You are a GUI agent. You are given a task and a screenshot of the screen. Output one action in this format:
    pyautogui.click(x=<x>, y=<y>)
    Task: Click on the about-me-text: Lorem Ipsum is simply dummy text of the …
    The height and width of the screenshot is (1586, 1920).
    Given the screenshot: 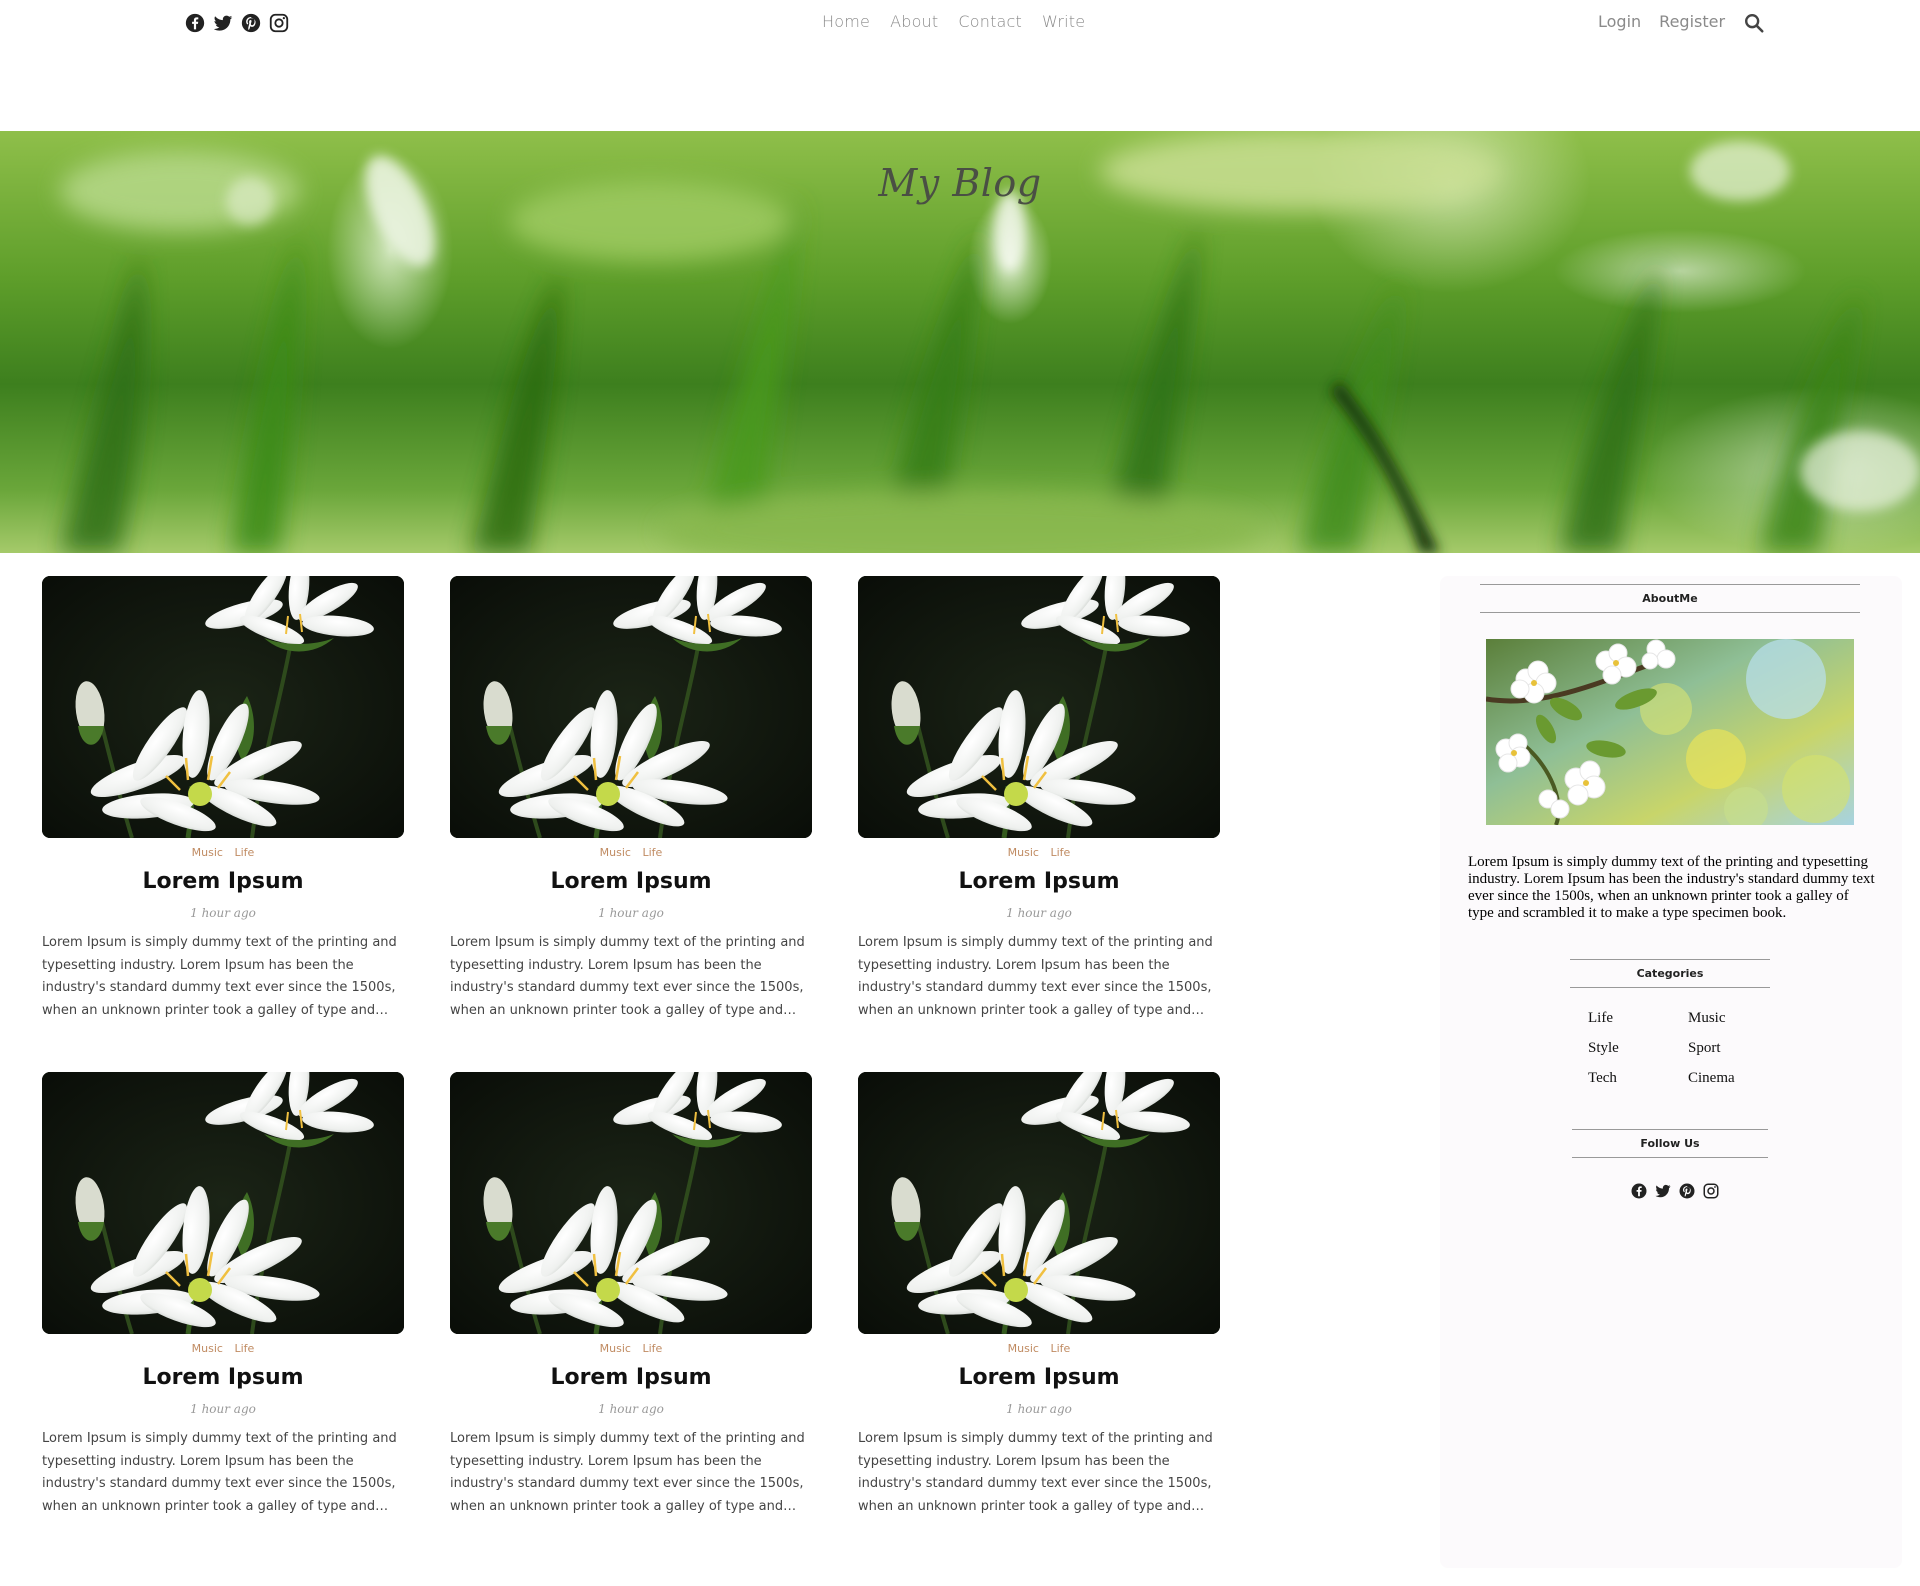 What is the action you would take?
    pyautogui.click(x=1671, y=887)
    